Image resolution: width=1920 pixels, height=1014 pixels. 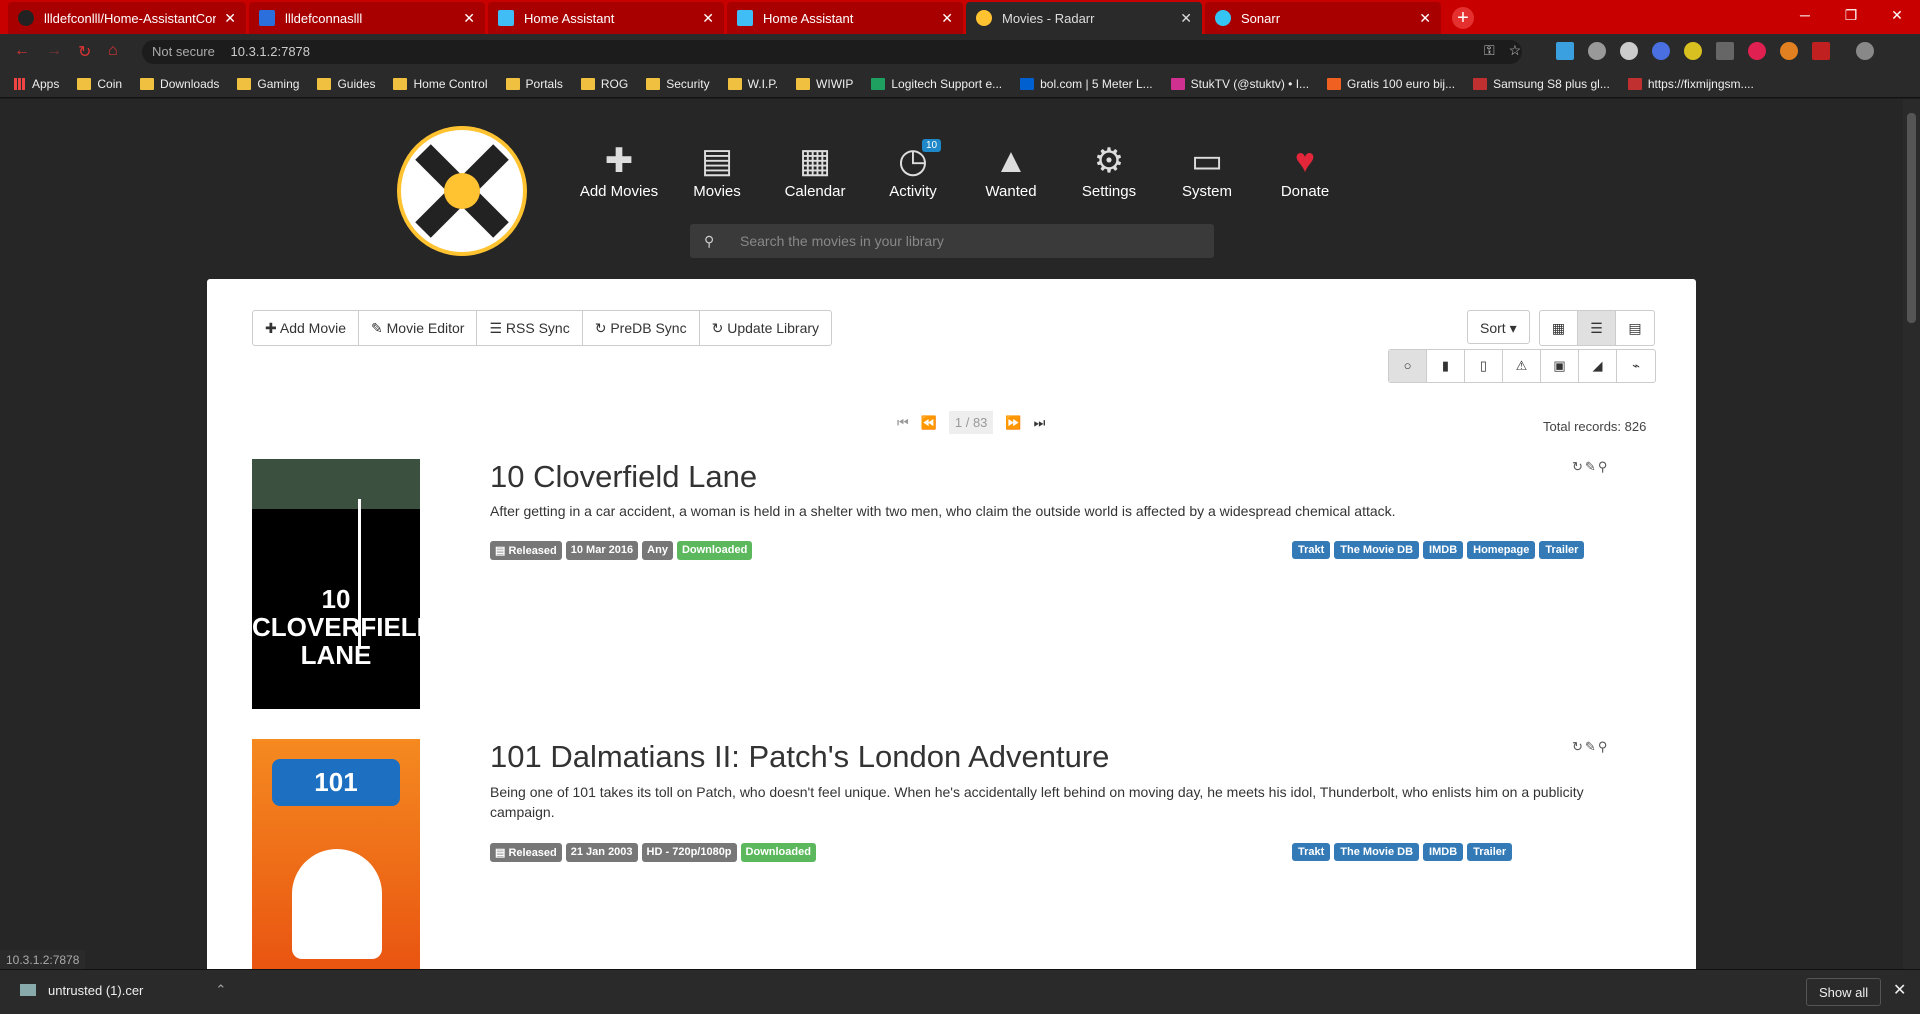 What do you see at coordinates (1377, 852) in the screenshot?
I see `tmdb-link: The Movie DB` at bounding box center [1377, 852].